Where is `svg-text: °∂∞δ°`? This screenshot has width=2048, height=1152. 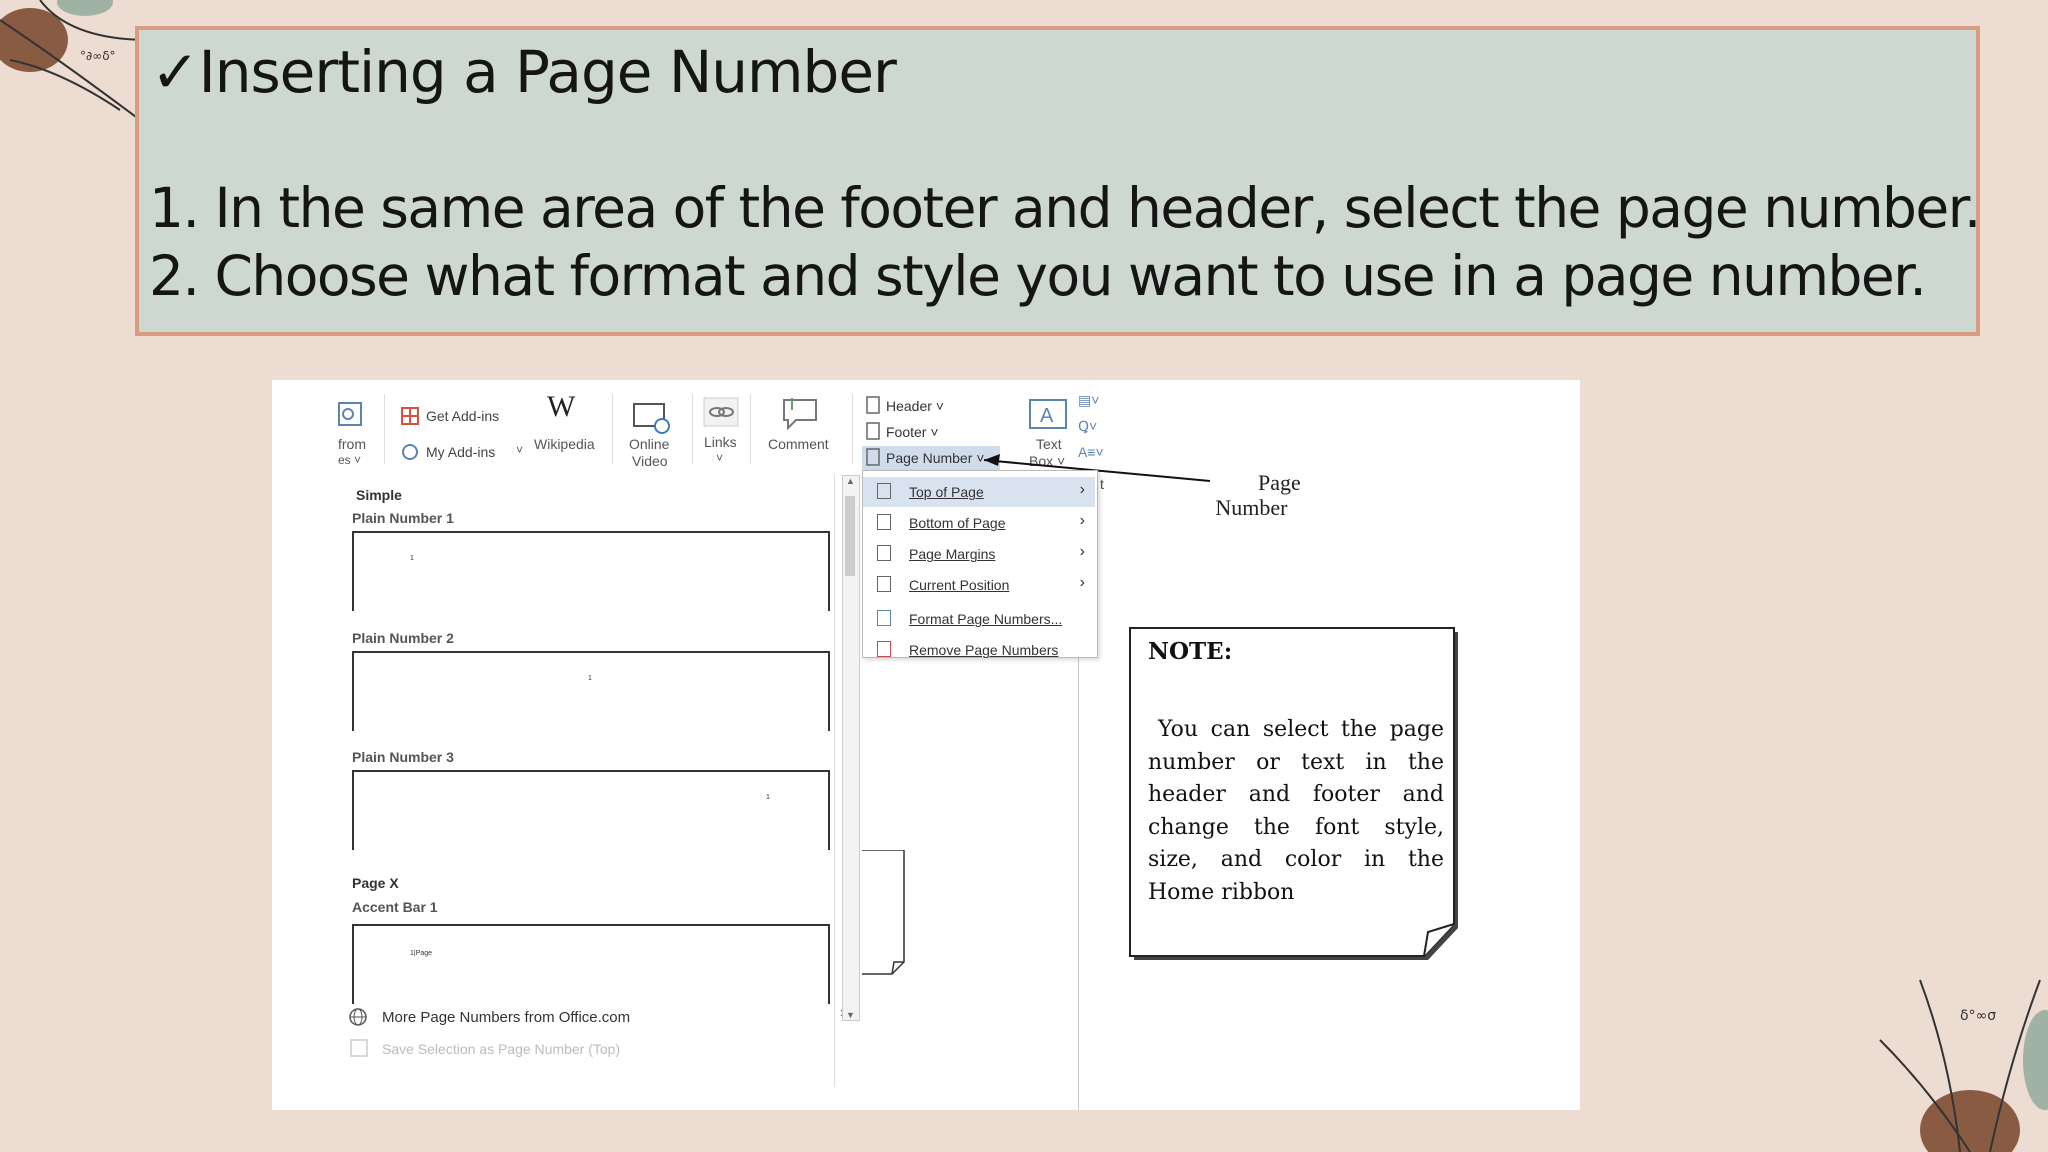
svg-text: °∂∞δ° is located at coordinates (98, 56).